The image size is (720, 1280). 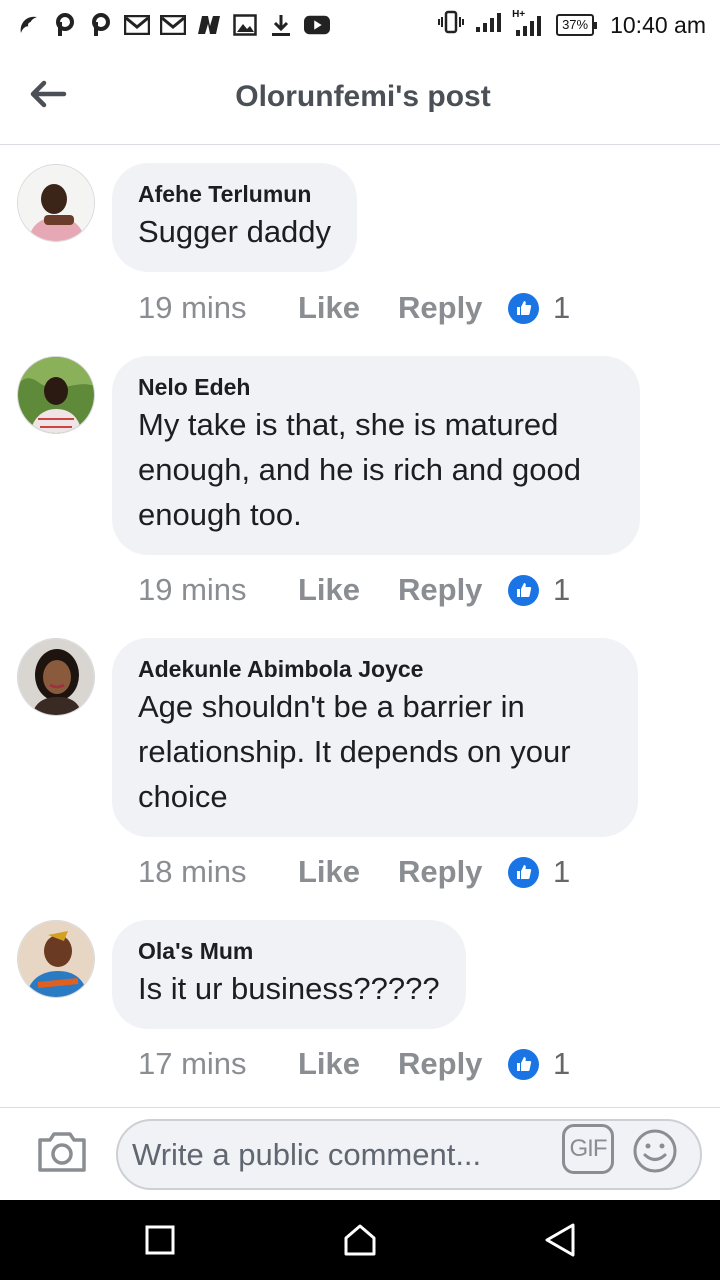 I want to click on square-icon, so click(x=160, y=1240).